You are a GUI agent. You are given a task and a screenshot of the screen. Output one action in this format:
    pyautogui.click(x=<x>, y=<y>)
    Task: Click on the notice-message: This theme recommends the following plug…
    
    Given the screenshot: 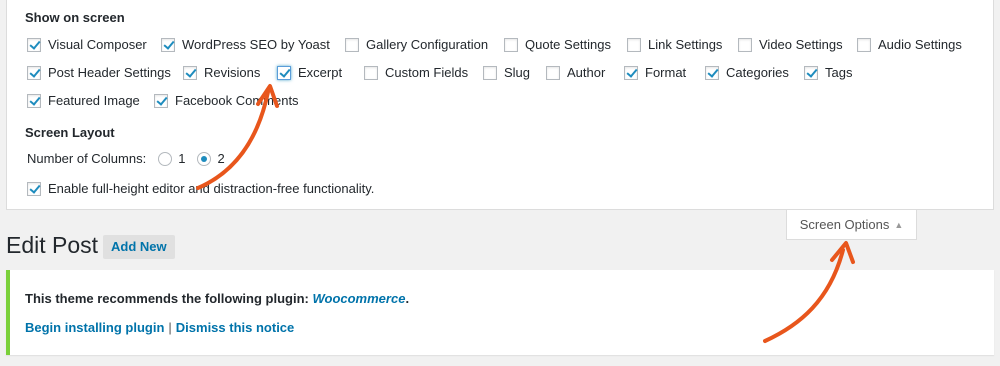 What is the action you would take?
    pyautogui.click(x=217, y=298)
    